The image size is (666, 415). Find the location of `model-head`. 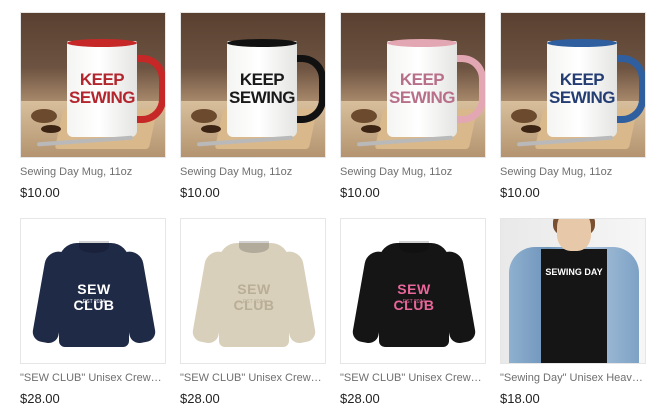

model-head is located at coordinates (574, 235).